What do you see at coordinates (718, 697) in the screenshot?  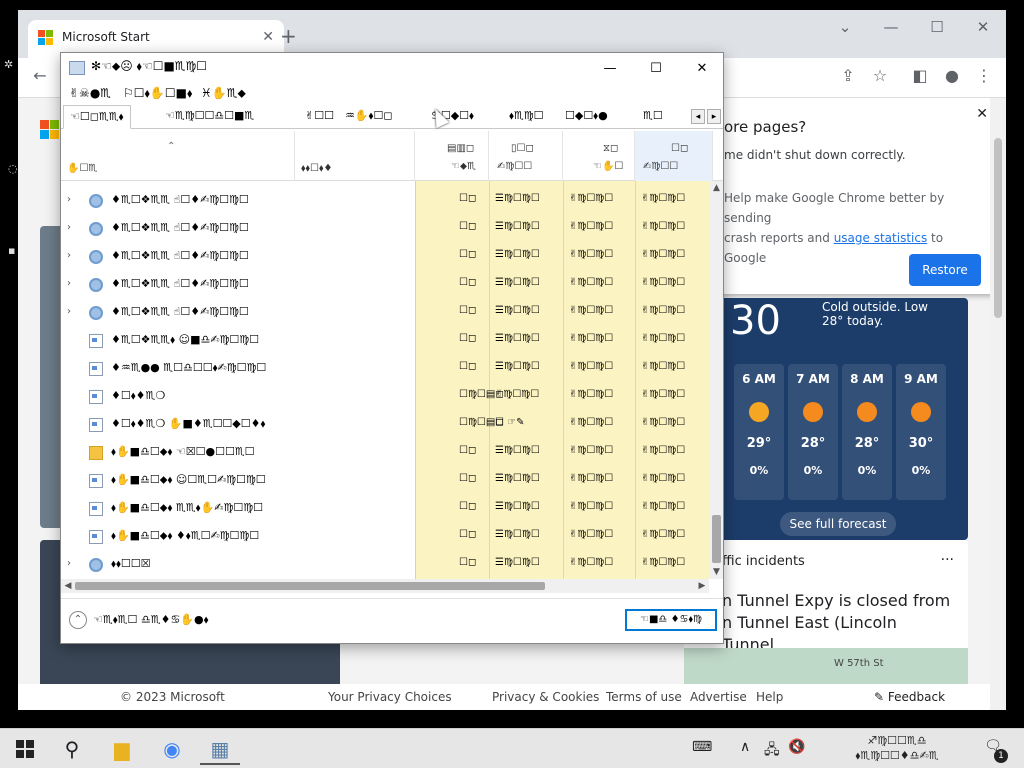 I see `advertise-link: Advertise` at bounding box center [718, 697].